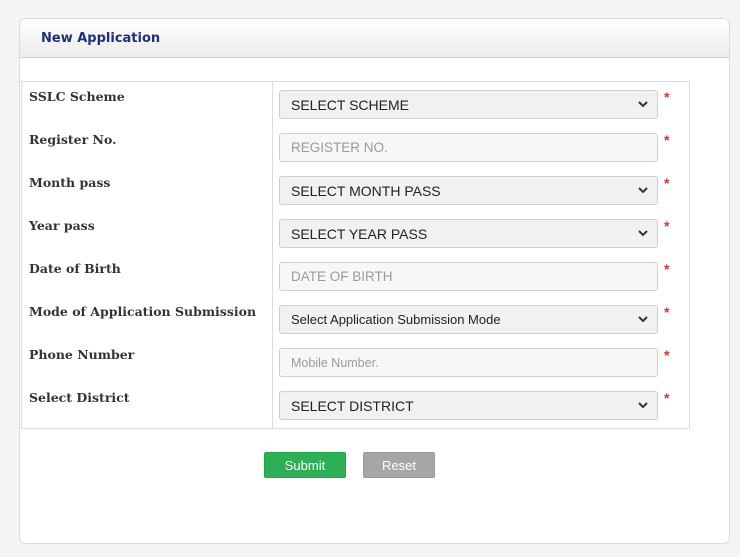  What do you see at coordinates (79, 397) in the screenshot?
I see `district-label: Select District` at bounding box center [79, 397].